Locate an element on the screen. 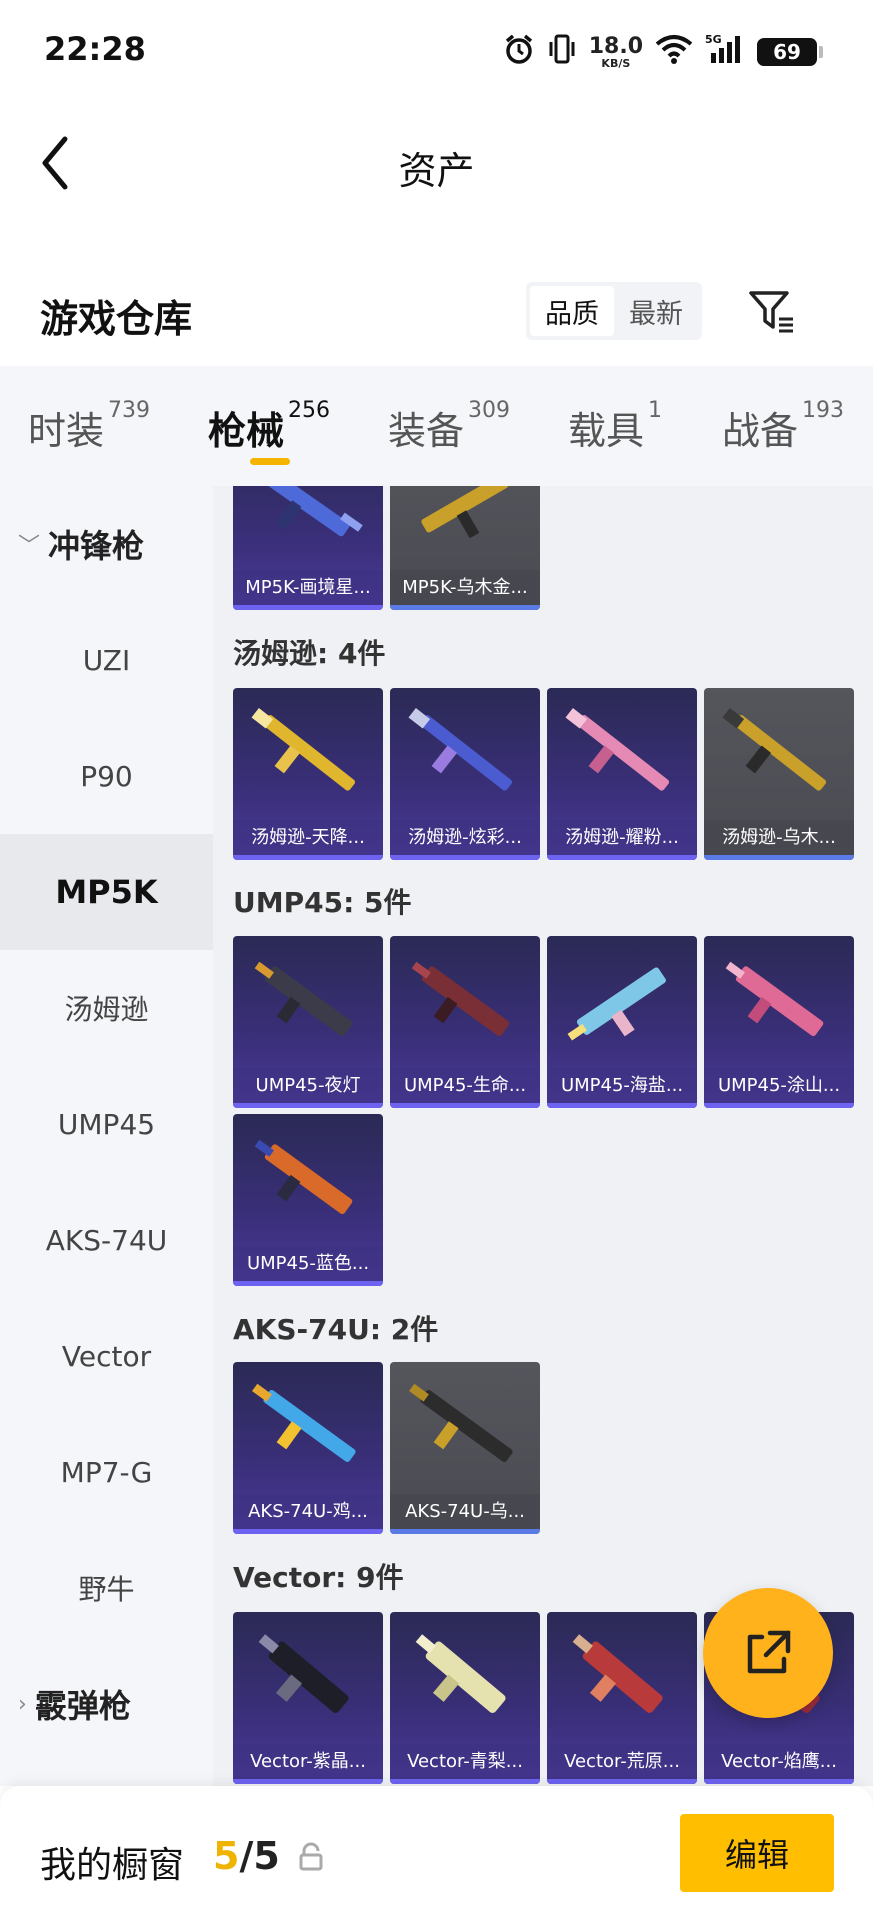 This screenshot has width=873, height=1920. sidebar-item-vector: Vector is located at coordinates (106, 1356).